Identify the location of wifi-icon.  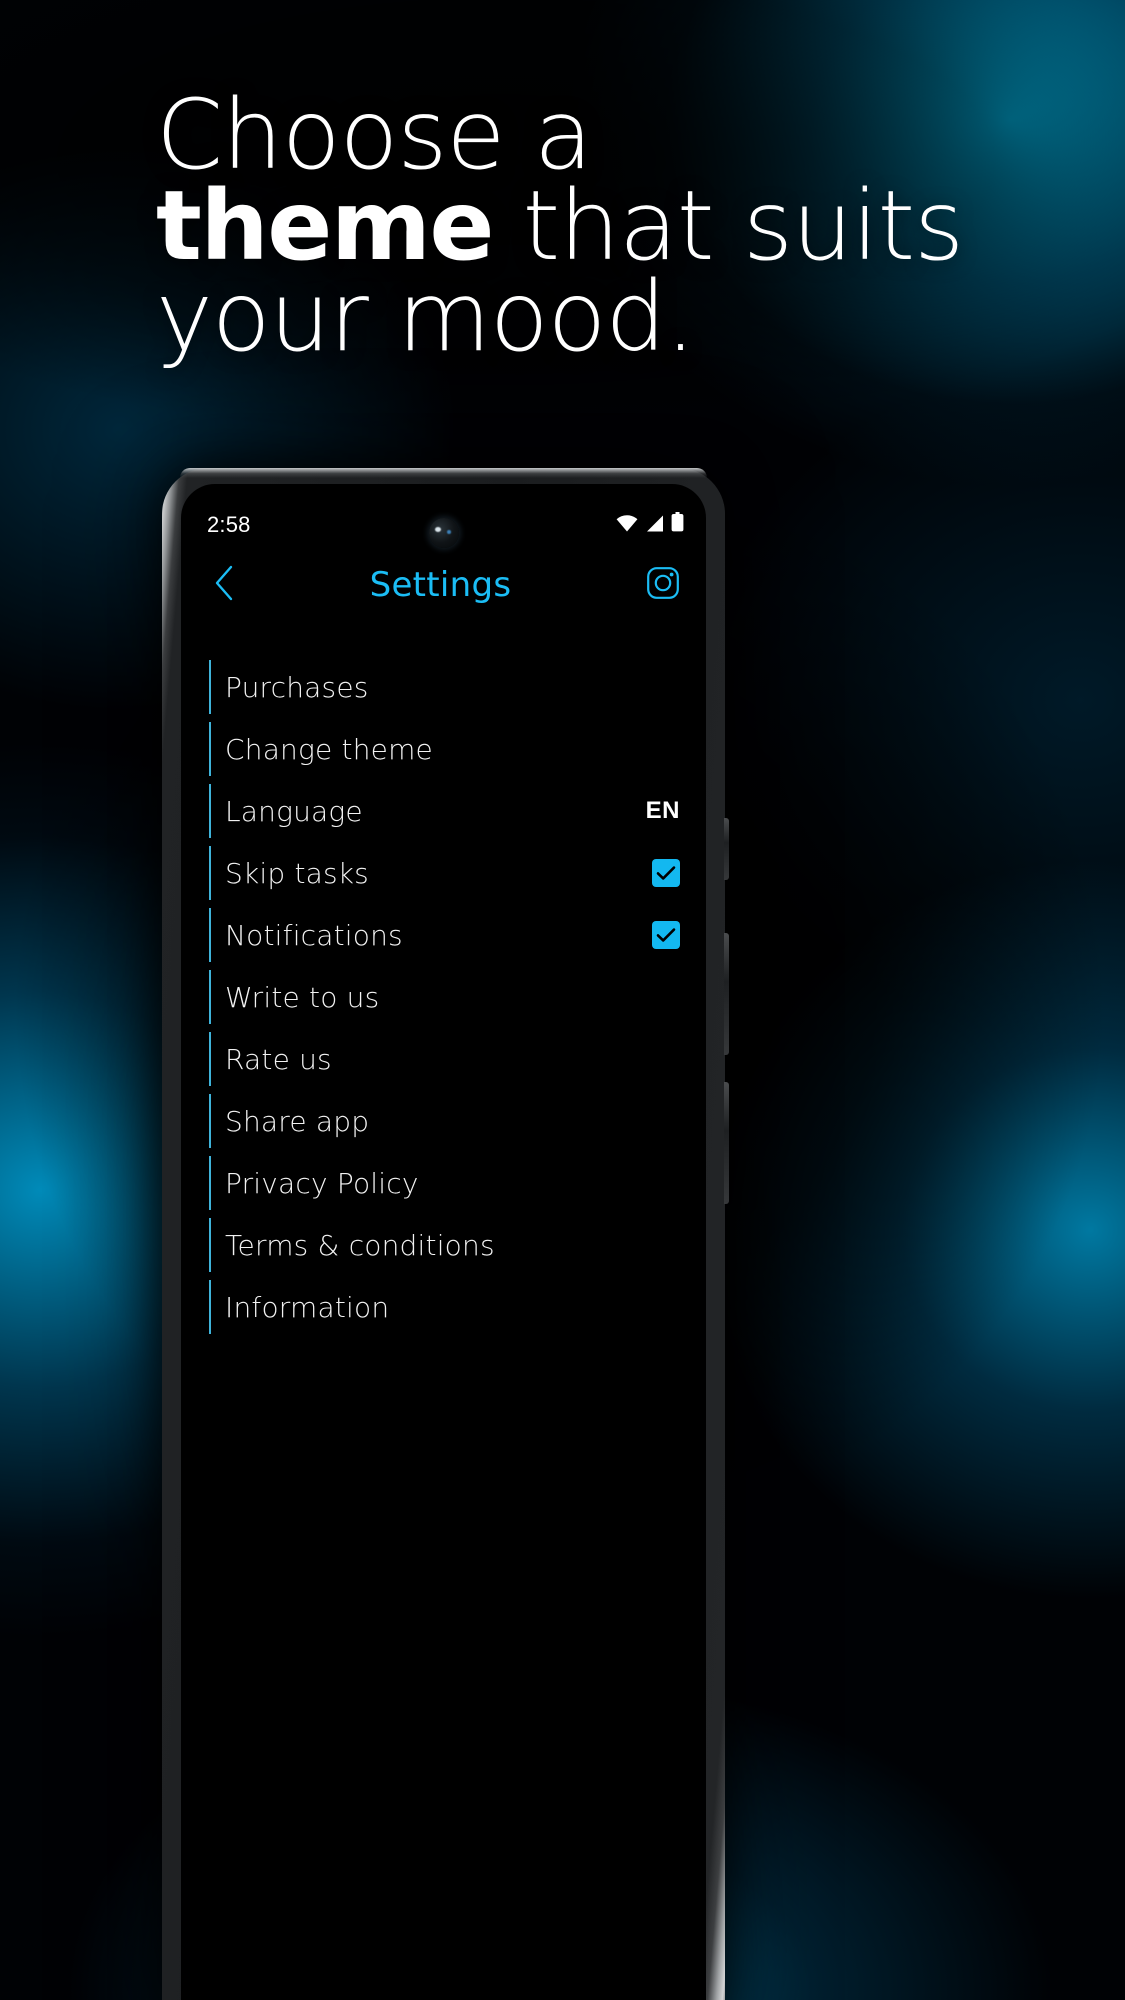
(627, 525).